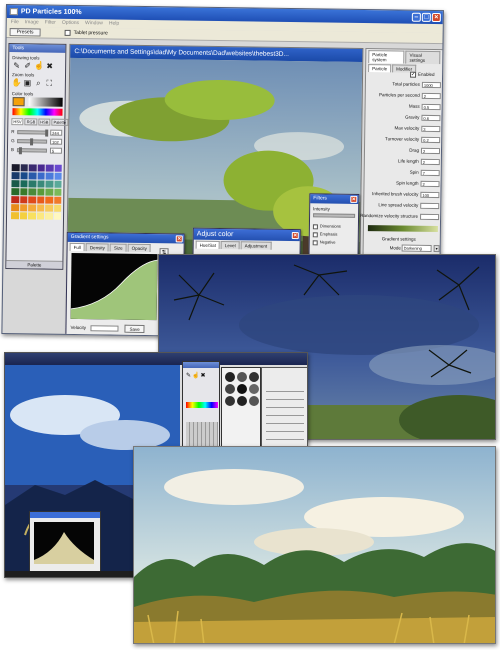  I want to click on zoom-icon: ⌕, so click(38, 82).